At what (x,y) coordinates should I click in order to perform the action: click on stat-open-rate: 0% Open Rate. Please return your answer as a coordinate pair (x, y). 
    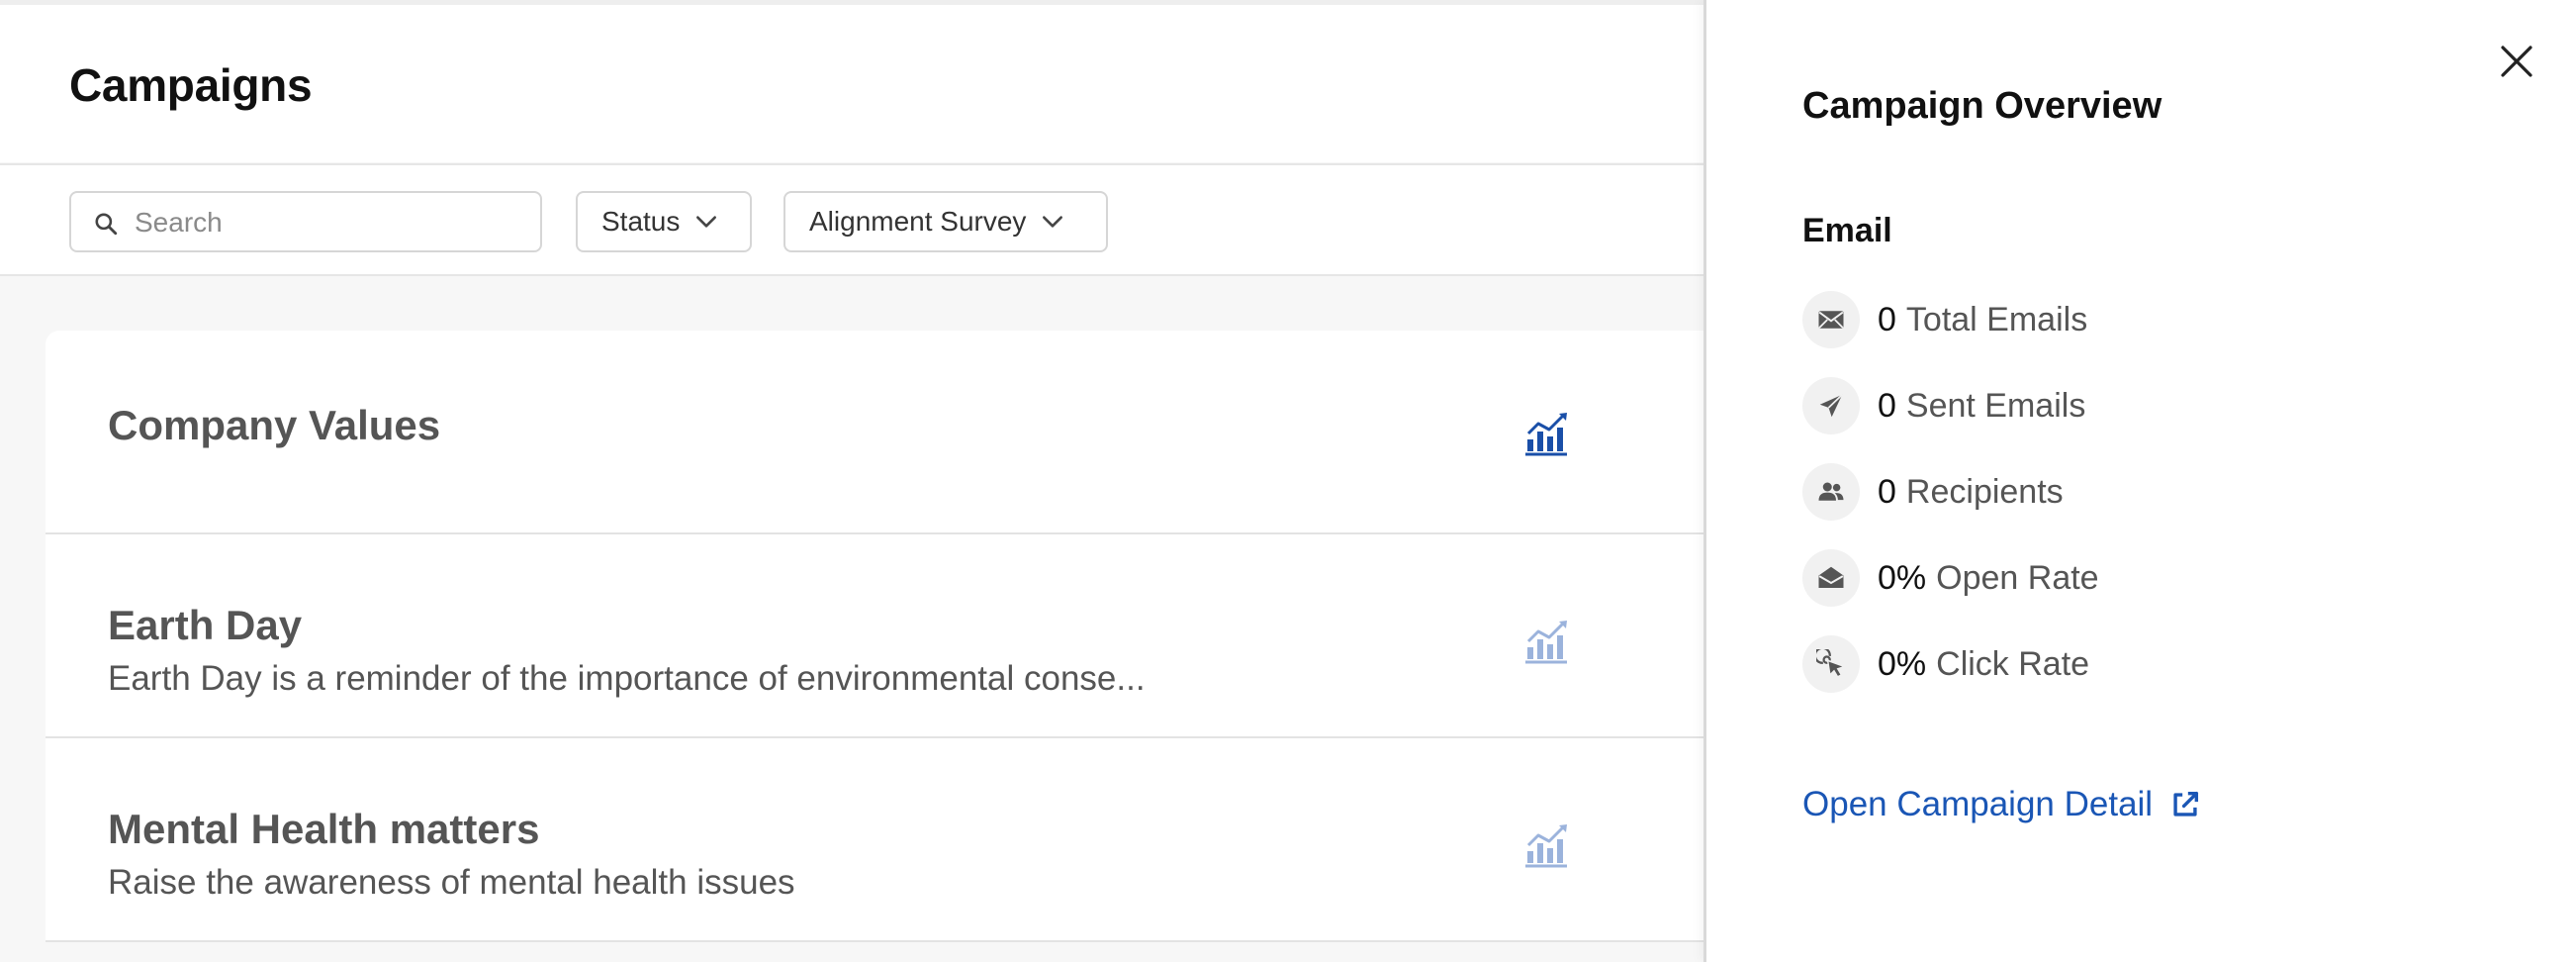
    Looking at the image, I should click on (1950, 578).